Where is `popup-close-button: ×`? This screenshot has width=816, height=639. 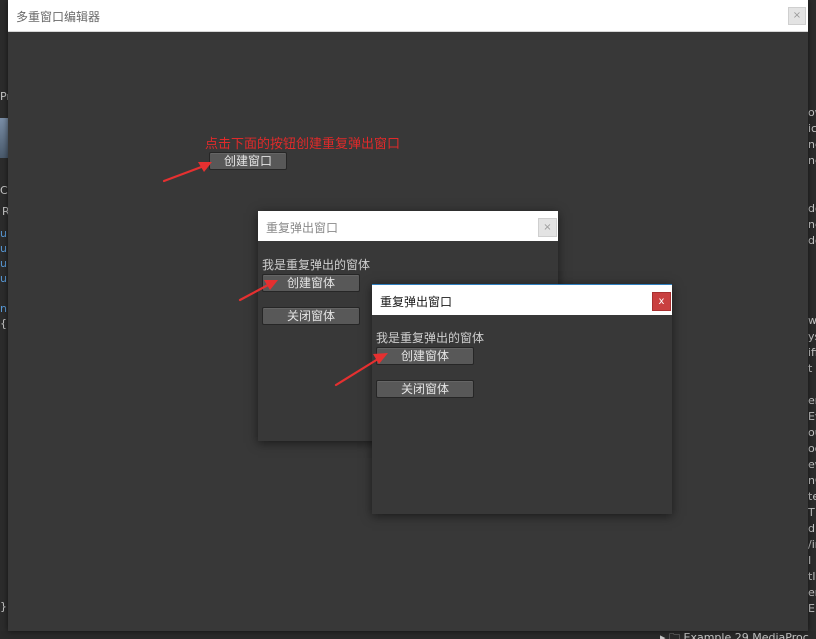 popup-close-button: × is located at coordinates (547, 227).